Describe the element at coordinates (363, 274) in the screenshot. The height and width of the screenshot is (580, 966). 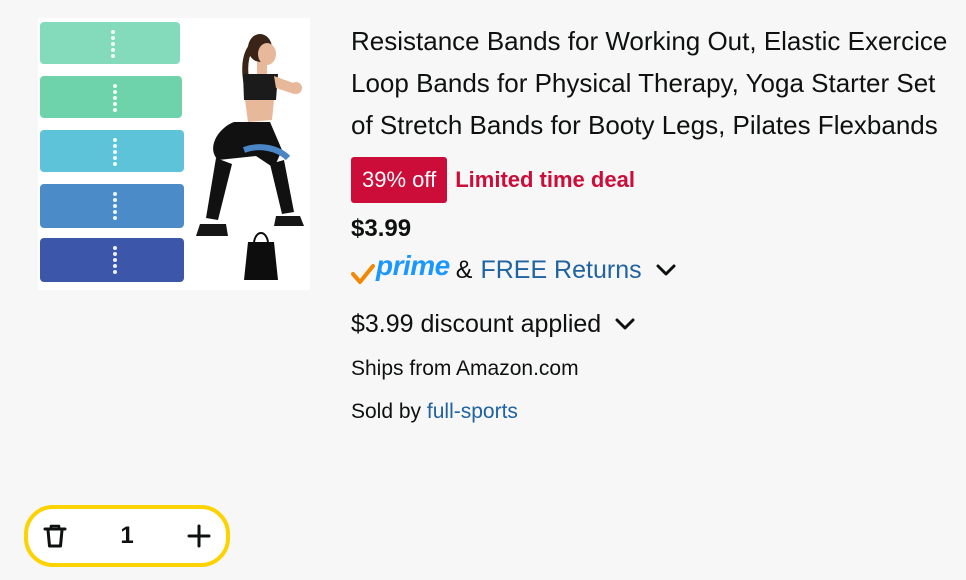
I see `prime-check-icon` at that location.